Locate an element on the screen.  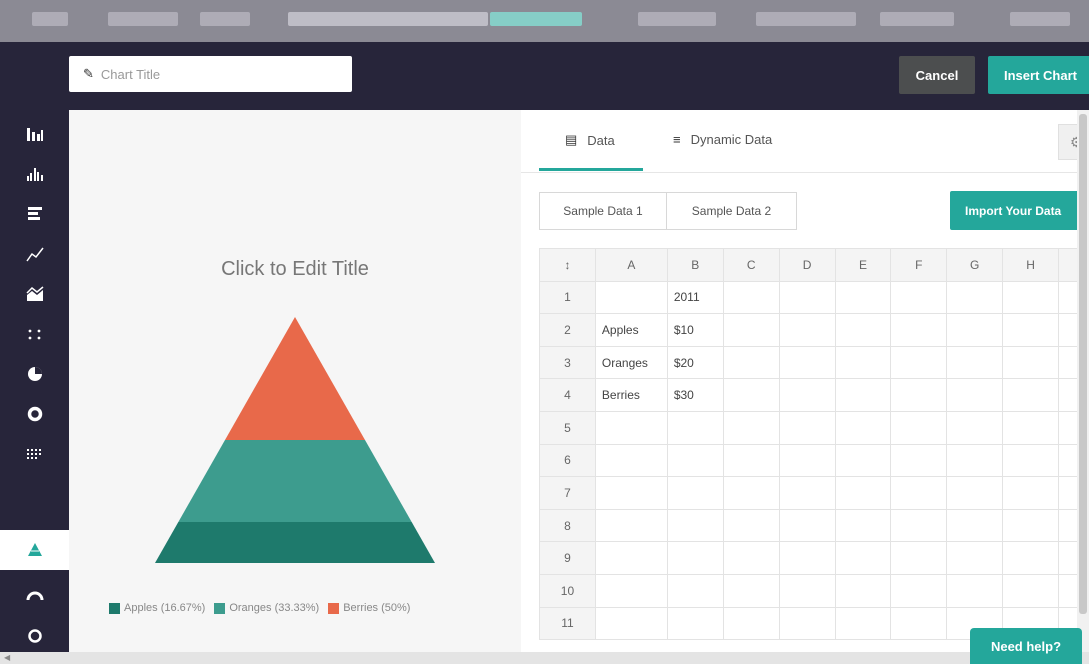
row-header: 3 is located at coordinates (567, 362).